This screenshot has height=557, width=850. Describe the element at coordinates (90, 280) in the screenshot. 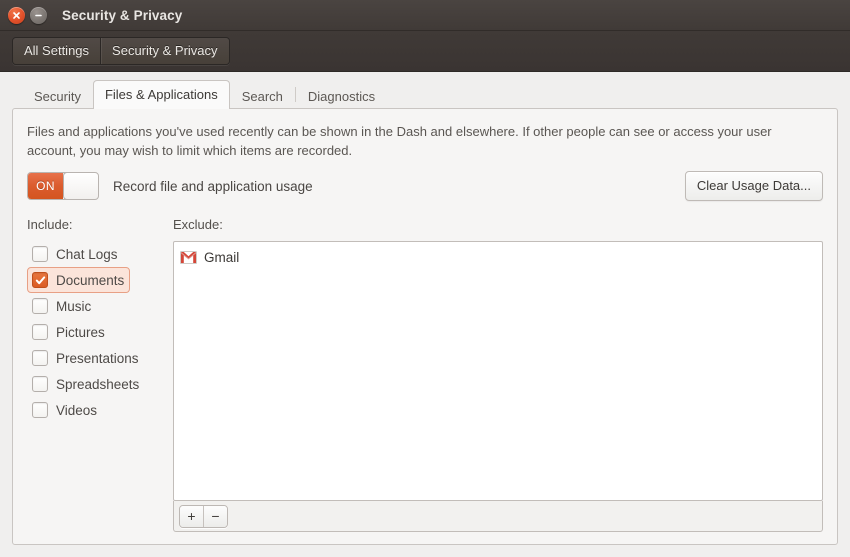

I see `include-item-label: Documents` at that location.